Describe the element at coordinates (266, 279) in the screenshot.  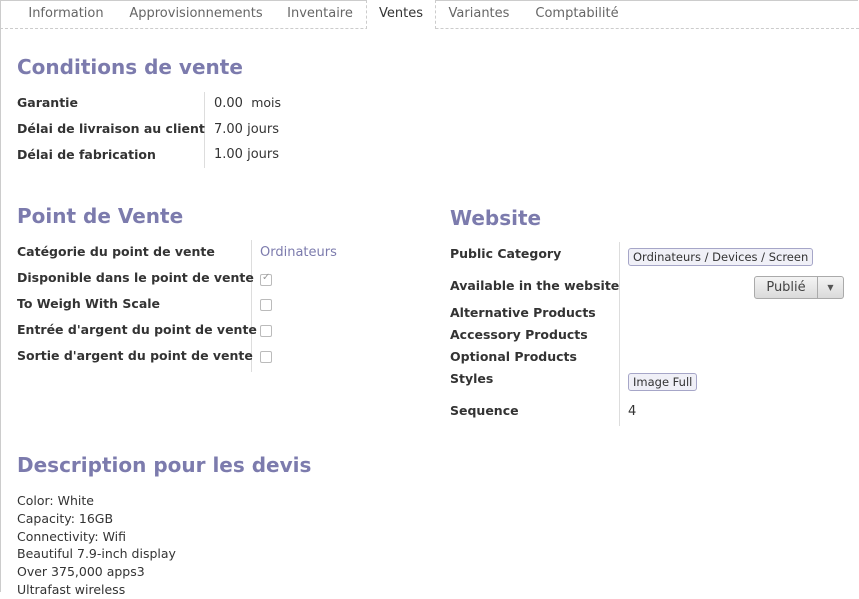
I see `checkbox-available-in-pos` at that location.